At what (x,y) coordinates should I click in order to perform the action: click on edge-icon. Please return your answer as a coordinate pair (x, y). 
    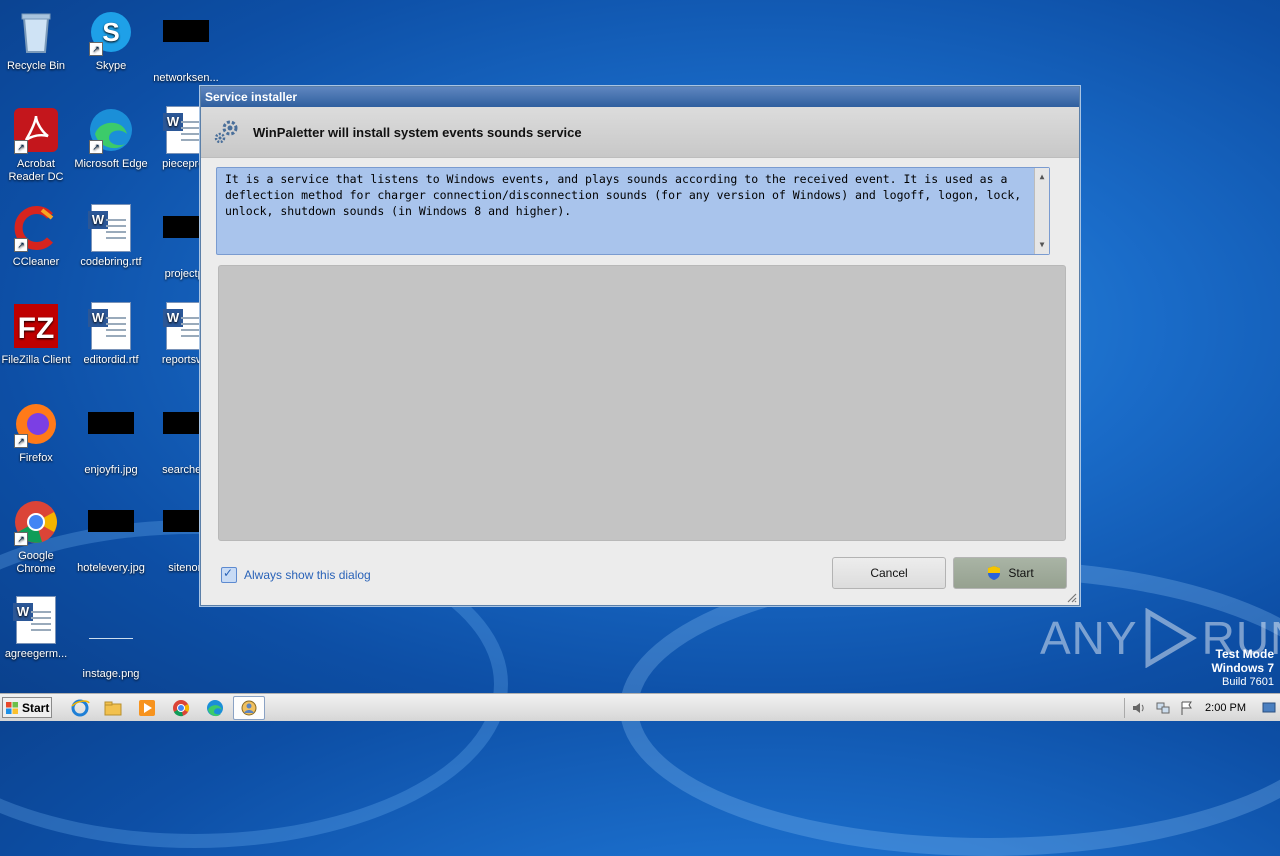
    Looking at the image, I should click on (215, 708).